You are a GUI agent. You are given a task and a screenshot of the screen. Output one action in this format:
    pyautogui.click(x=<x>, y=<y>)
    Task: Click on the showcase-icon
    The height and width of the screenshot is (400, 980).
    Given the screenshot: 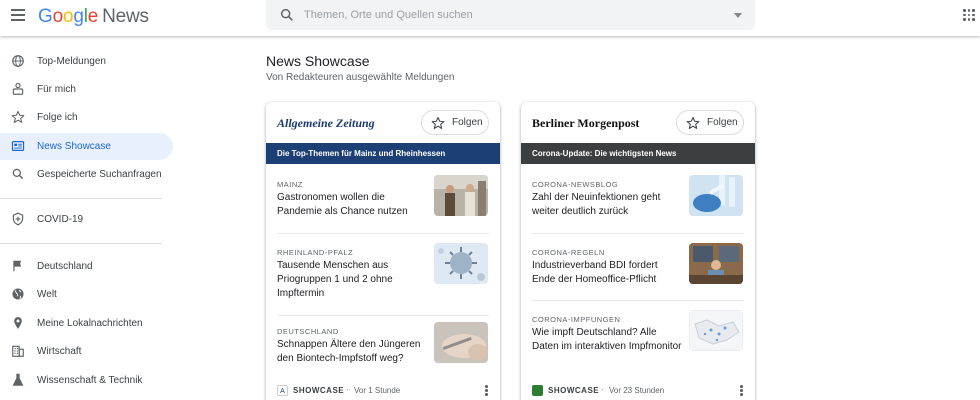 What is the action you would take?
    pyautogui.click(x=18, y=146)
    